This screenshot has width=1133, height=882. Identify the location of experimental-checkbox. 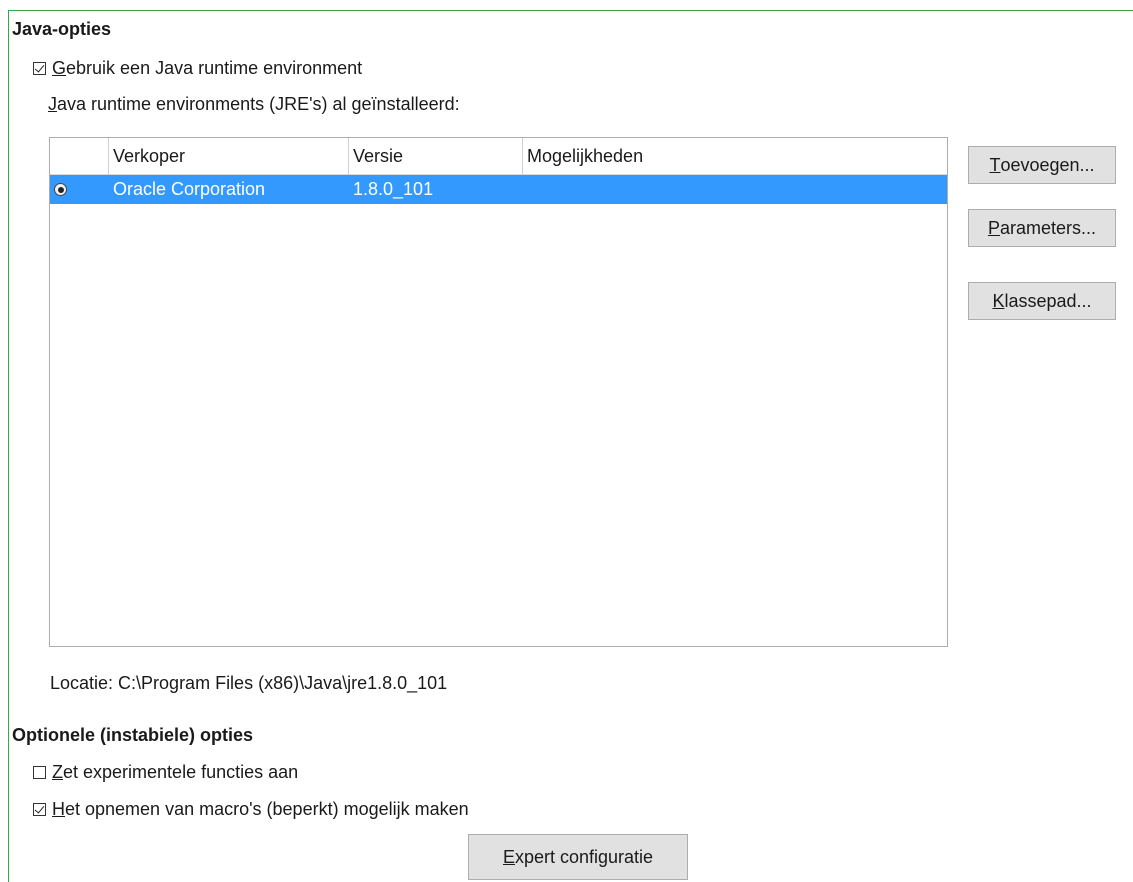
(39, 772).